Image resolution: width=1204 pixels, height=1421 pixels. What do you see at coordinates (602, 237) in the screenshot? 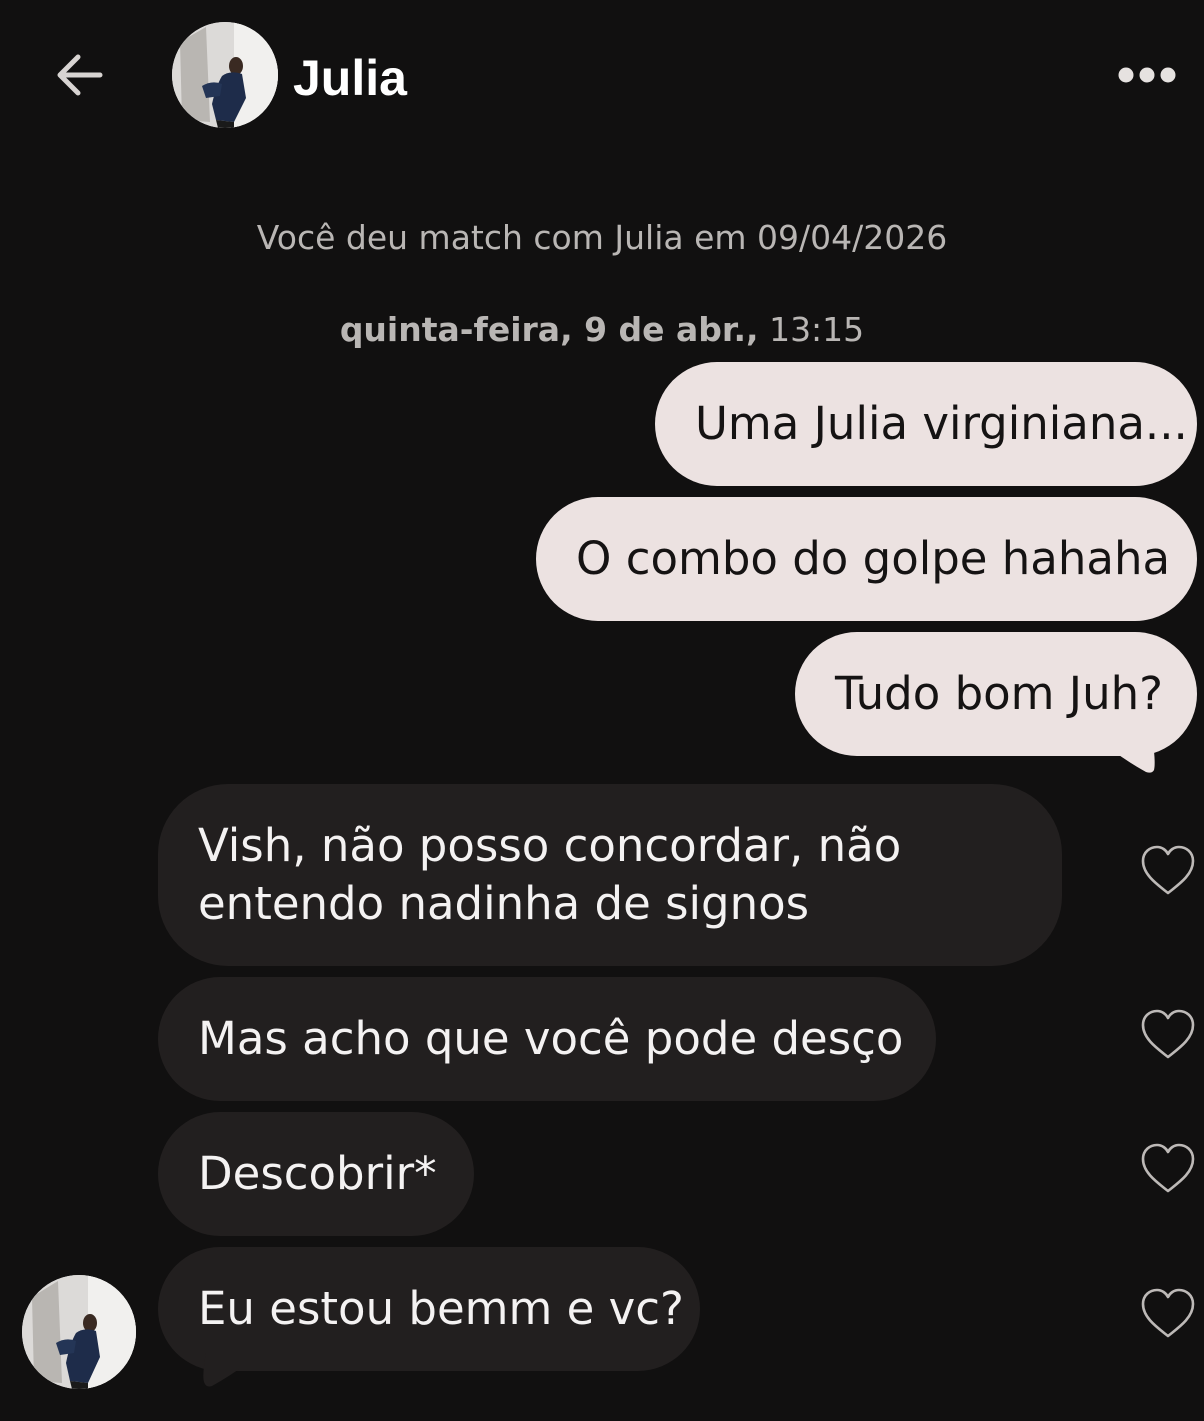
I see `match-notice: Você deu match com Julia em 09/04/2026` at bounding box center [602, 237].